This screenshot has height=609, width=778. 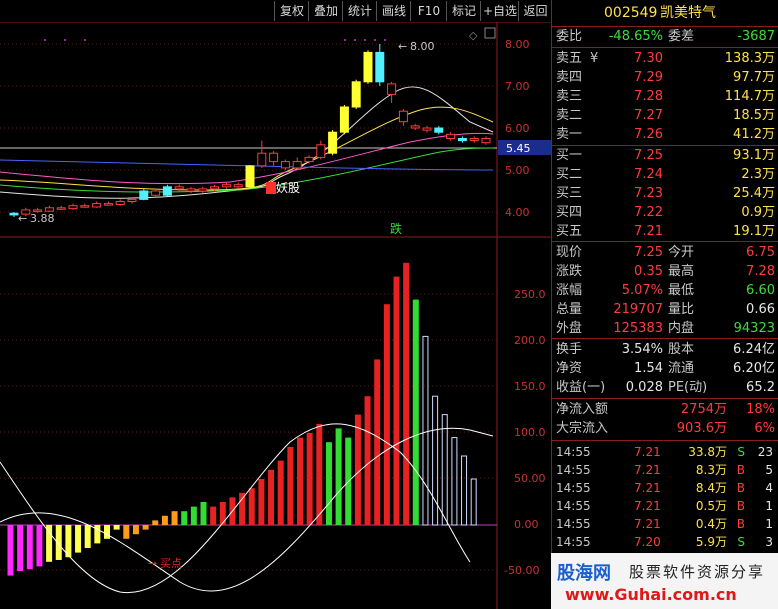 What do you see at coordinates (171, 563) in the screenshot?
I see `buy-annotation: 买点` at bounding box center [171, 563].